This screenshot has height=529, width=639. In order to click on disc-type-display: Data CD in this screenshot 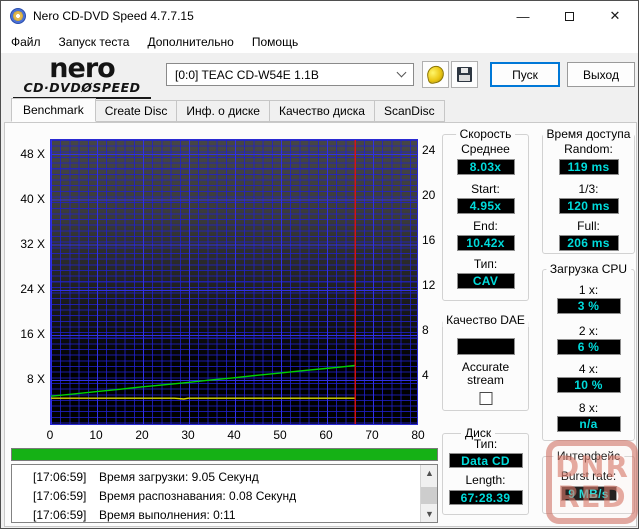, I will do `click(485, 460)`.